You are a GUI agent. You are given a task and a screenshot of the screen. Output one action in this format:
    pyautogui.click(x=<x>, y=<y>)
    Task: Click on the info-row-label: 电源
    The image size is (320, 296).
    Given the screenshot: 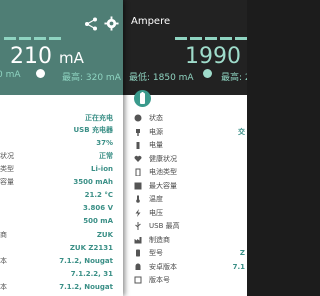 What is the action you would take?
    pyautogui.click(x=156, y=131)
    